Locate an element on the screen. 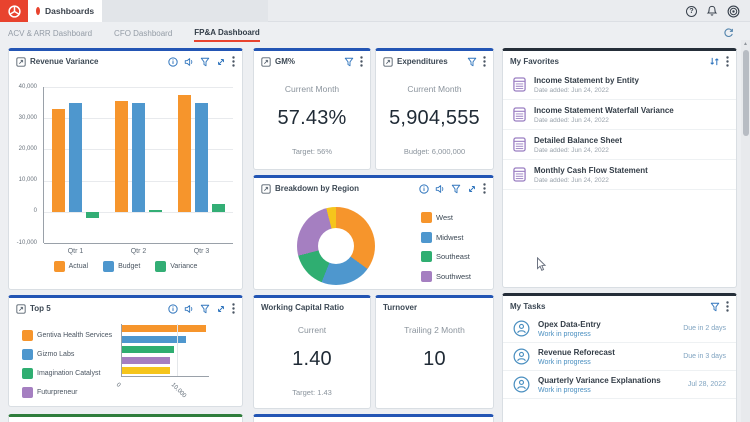 This screenshot has height=422, width=750. legend-item: Imagination Catalyst is located at coordinates (67, 373).